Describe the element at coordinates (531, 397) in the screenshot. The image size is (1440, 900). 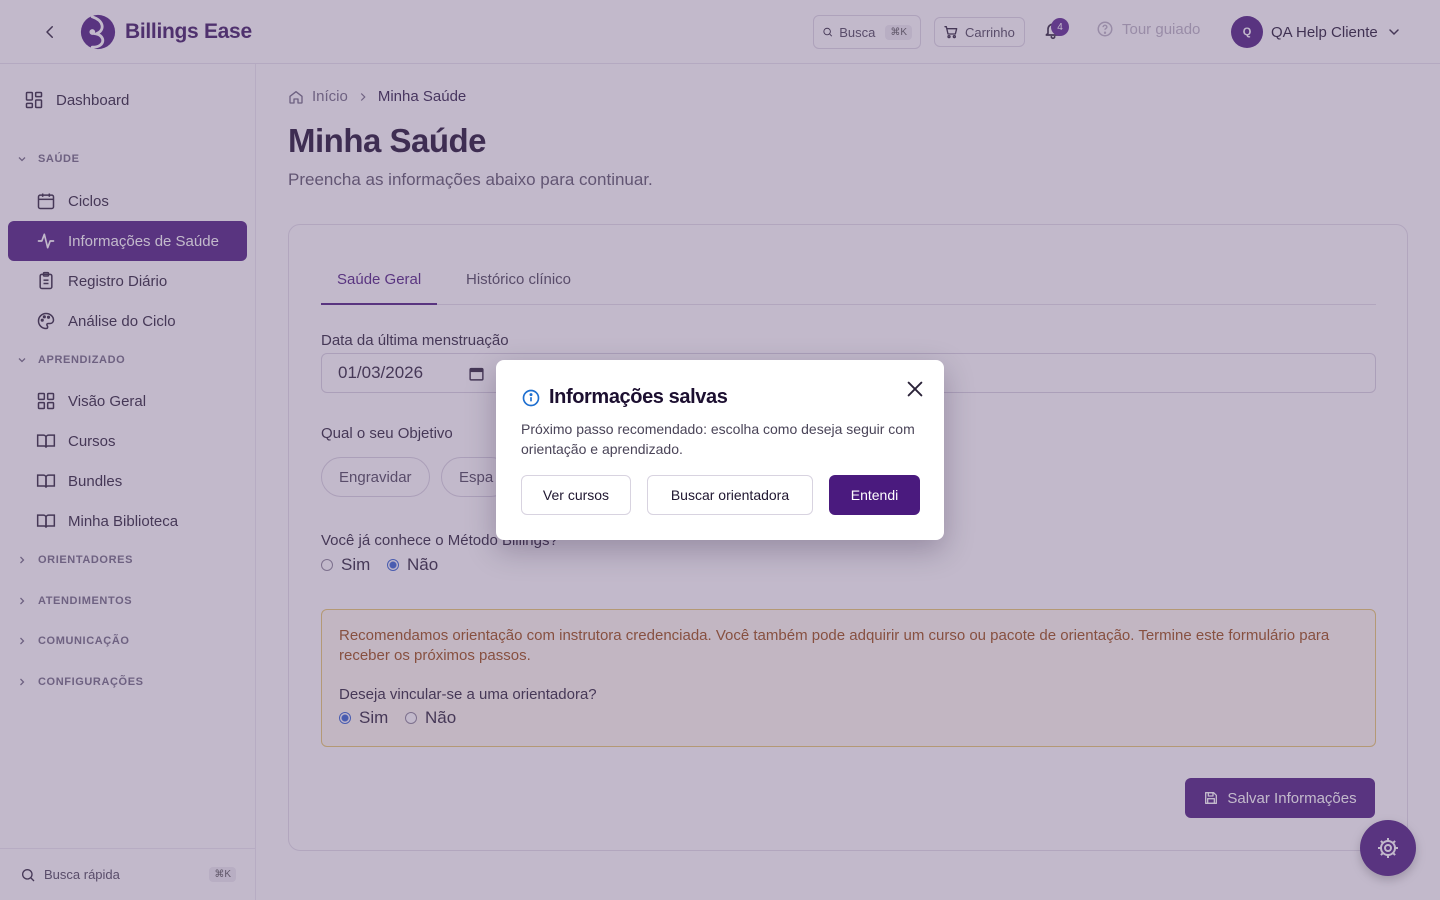
I see `info-icon` at that location.